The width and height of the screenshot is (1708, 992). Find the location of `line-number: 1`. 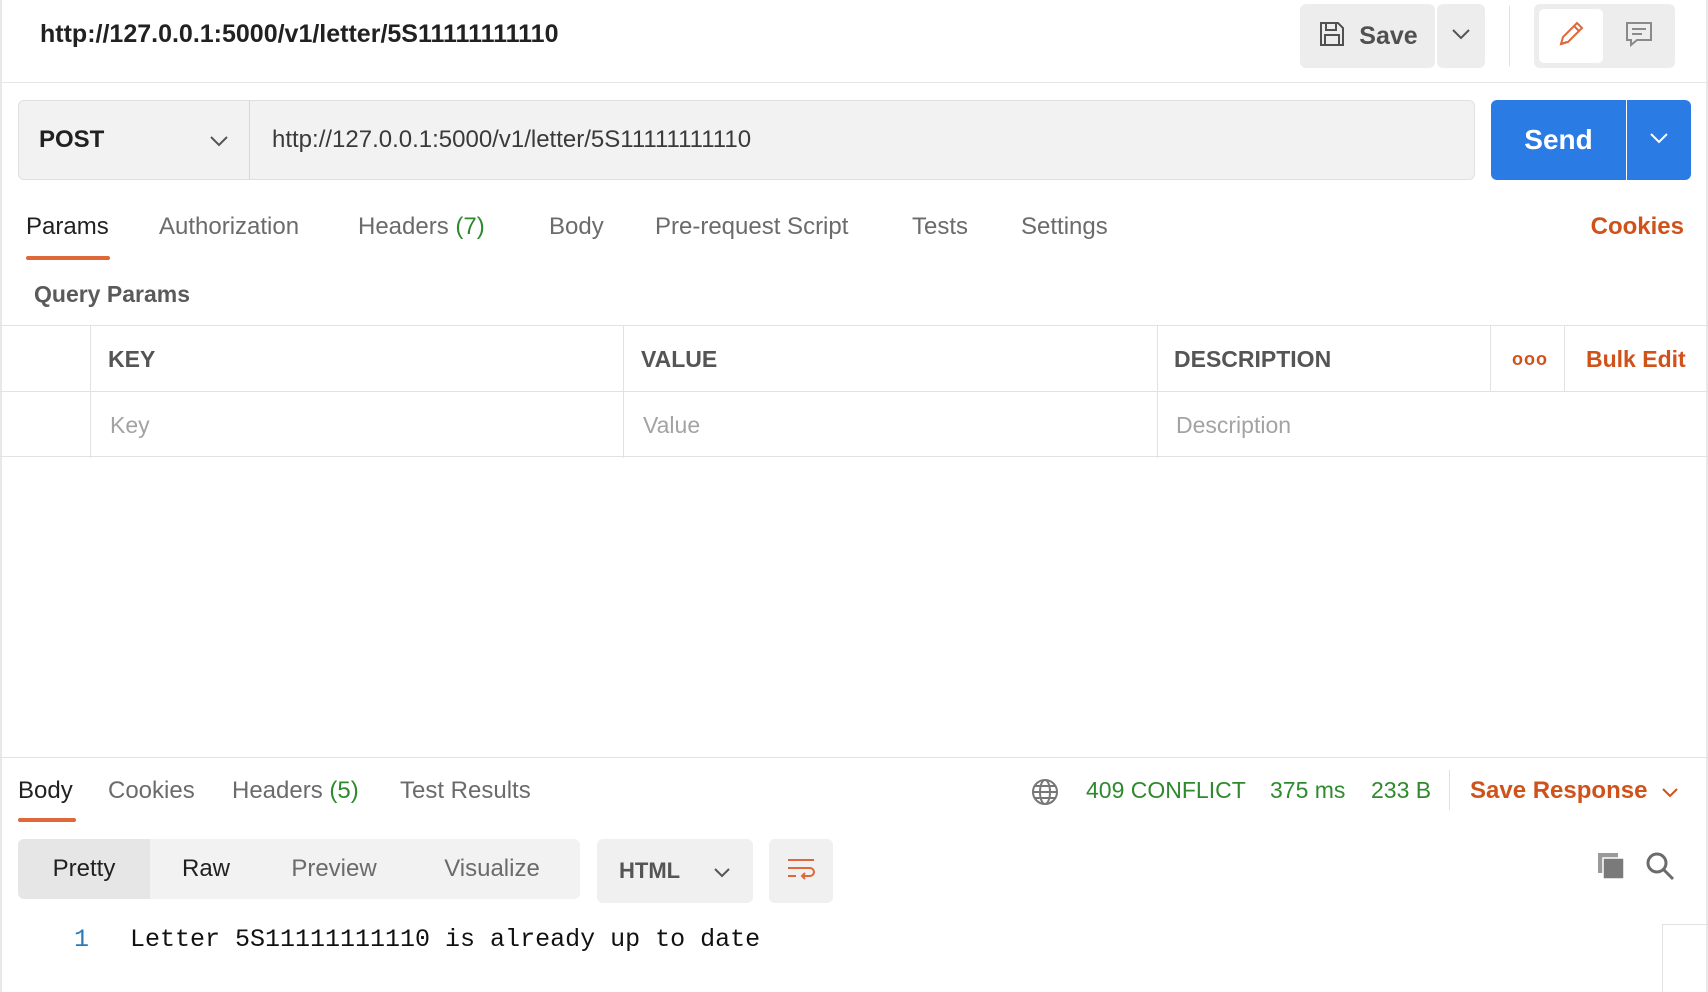

line-number: 1 is located at coordinates (82, 939).